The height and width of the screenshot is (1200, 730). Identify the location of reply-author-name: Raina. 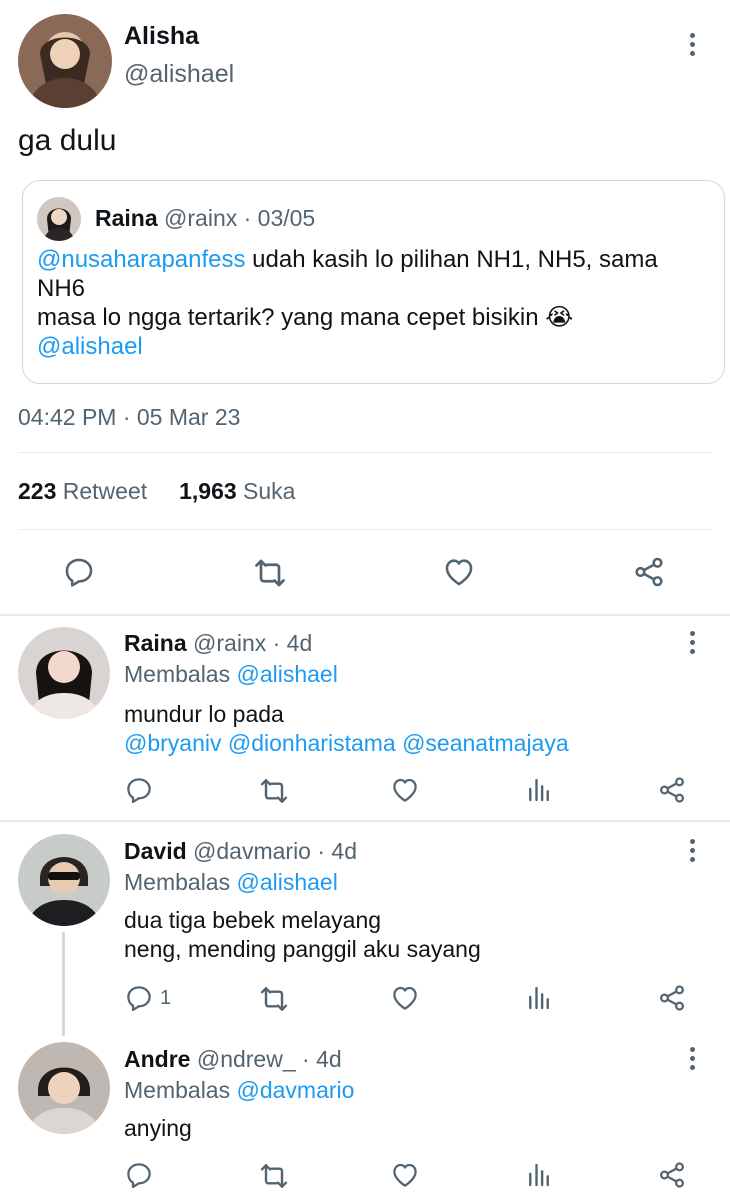
(155, 643).